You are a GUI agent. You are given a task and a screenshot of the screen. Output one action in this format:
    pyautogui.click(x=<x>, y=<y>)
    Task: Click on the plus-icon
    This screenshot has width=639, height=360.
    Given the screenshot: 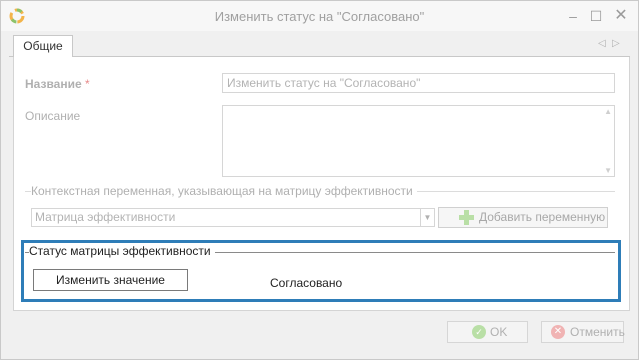 What is the action you would take?
    pyautogui.click(x=466, y=217)
    